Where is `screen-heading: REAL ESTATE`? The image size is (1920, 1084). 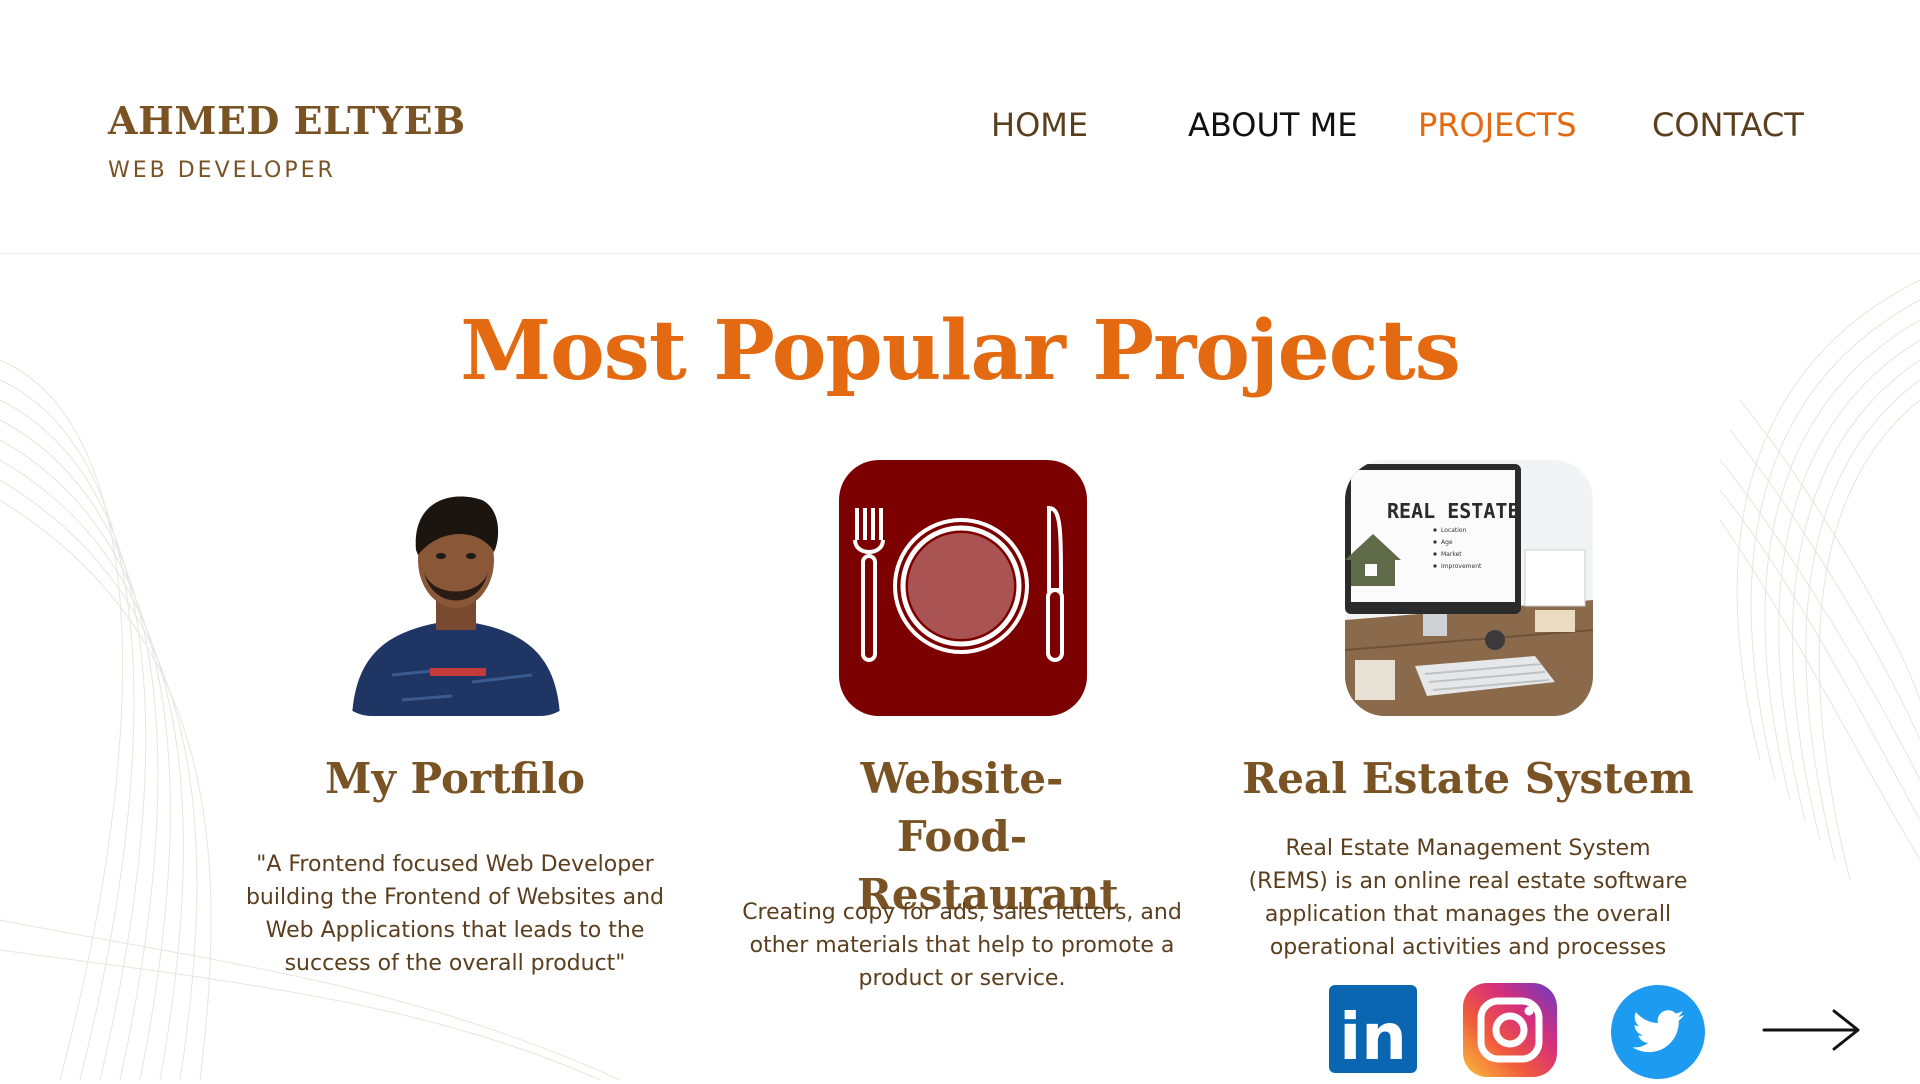 screen-heading: REAL ESTATE is located at coordinates (1453, 511).